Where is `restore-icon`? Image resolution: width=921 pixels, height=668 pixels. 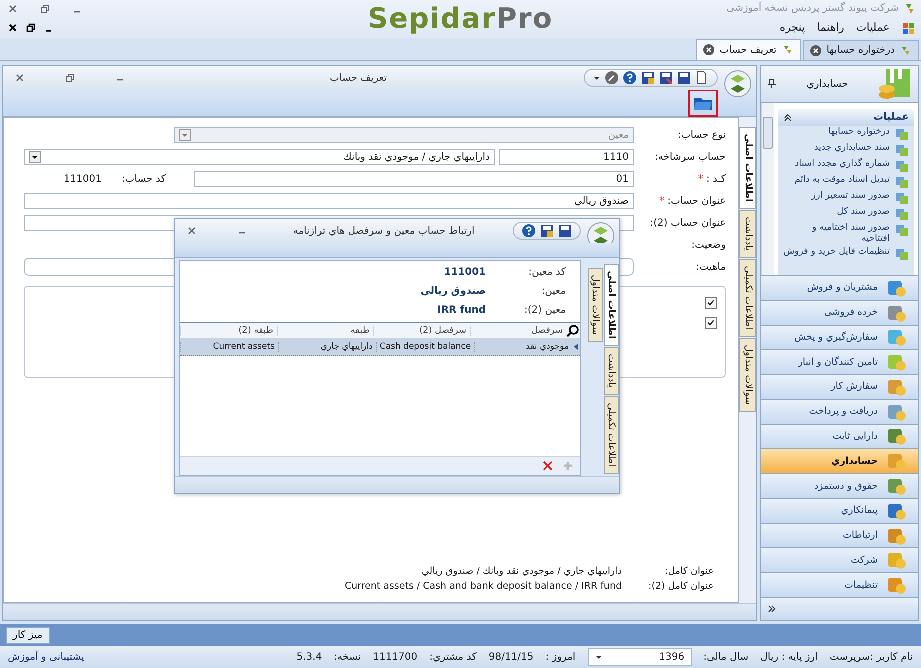 restore-icon is located at coordinates (31, 27).